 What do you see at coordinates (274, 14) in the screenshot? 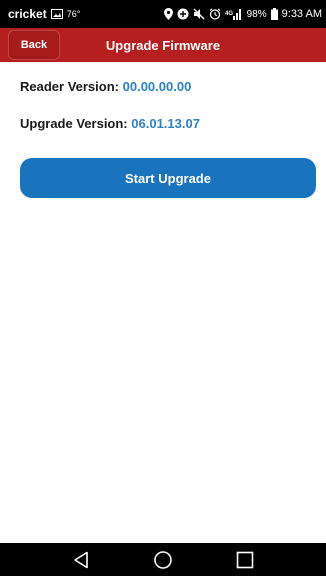
I see `battery-icon` at bounding box center [274, 14].